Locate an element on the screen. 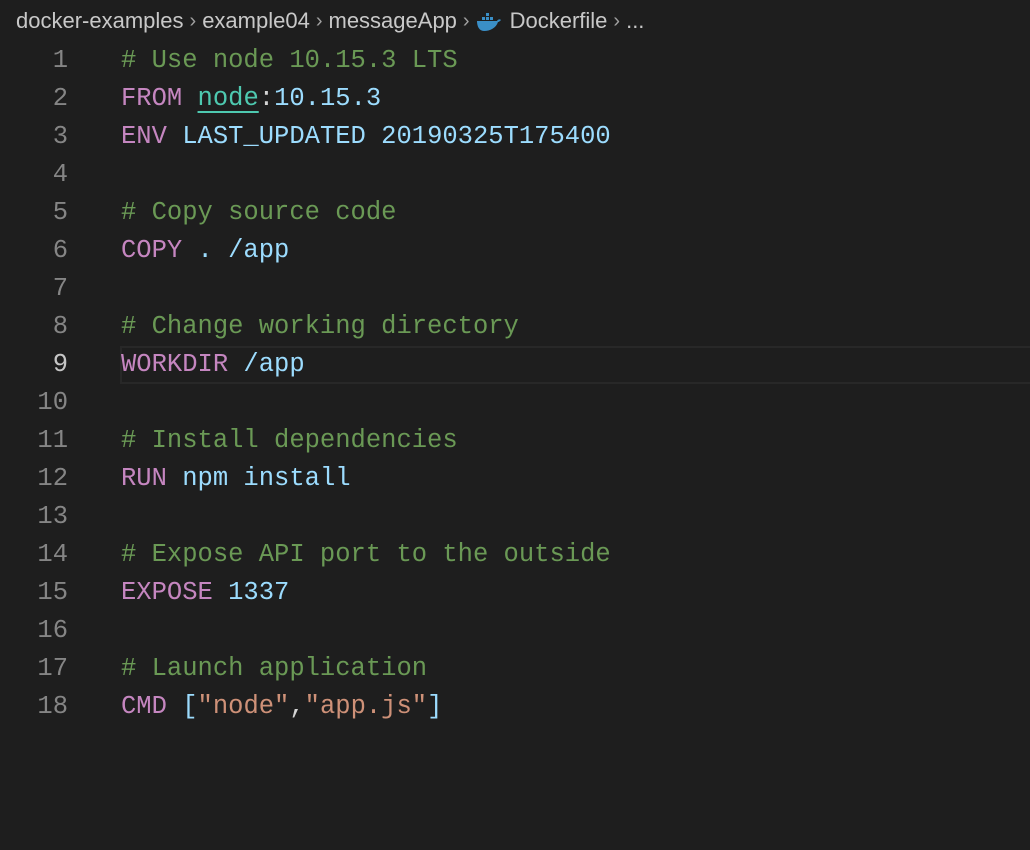 The width and height of the screenshot is (1030, 850). token-comment: # Install dependencies is located at coordinates (289, 440).